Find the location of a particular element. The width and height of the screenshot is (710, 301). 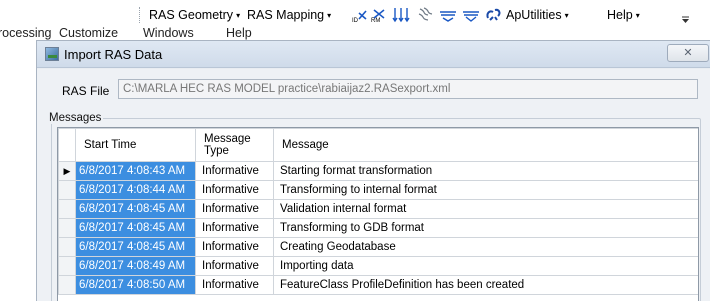

main-menubar: rocessing Customize Windows Help is located at coordinates (355, 33).